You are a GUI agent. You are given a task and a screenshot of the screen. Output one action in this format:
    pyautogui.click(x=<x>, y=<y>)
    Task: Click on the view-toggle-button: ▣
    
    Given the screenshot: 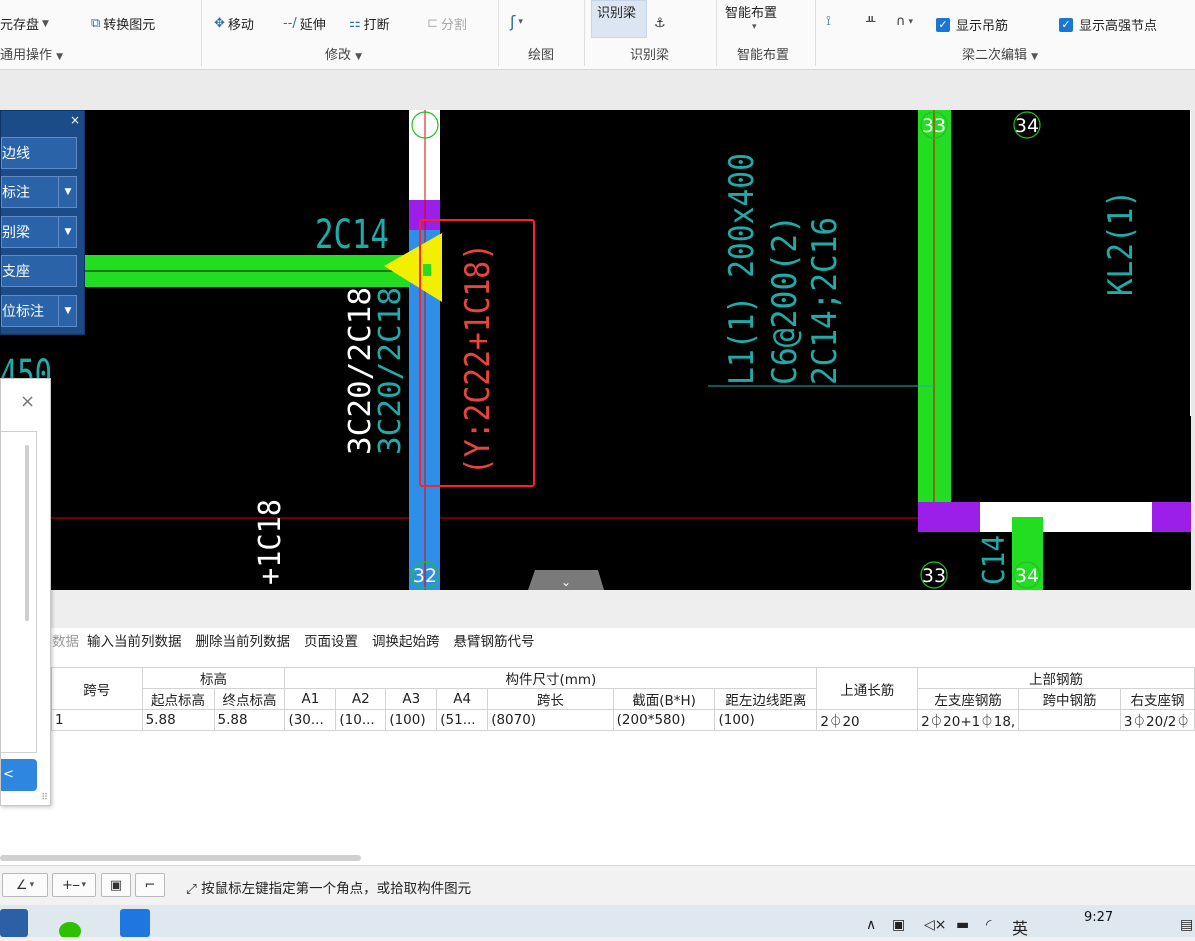 What is the action you would take?
    pyautogui.click(x=116, y=885)
    